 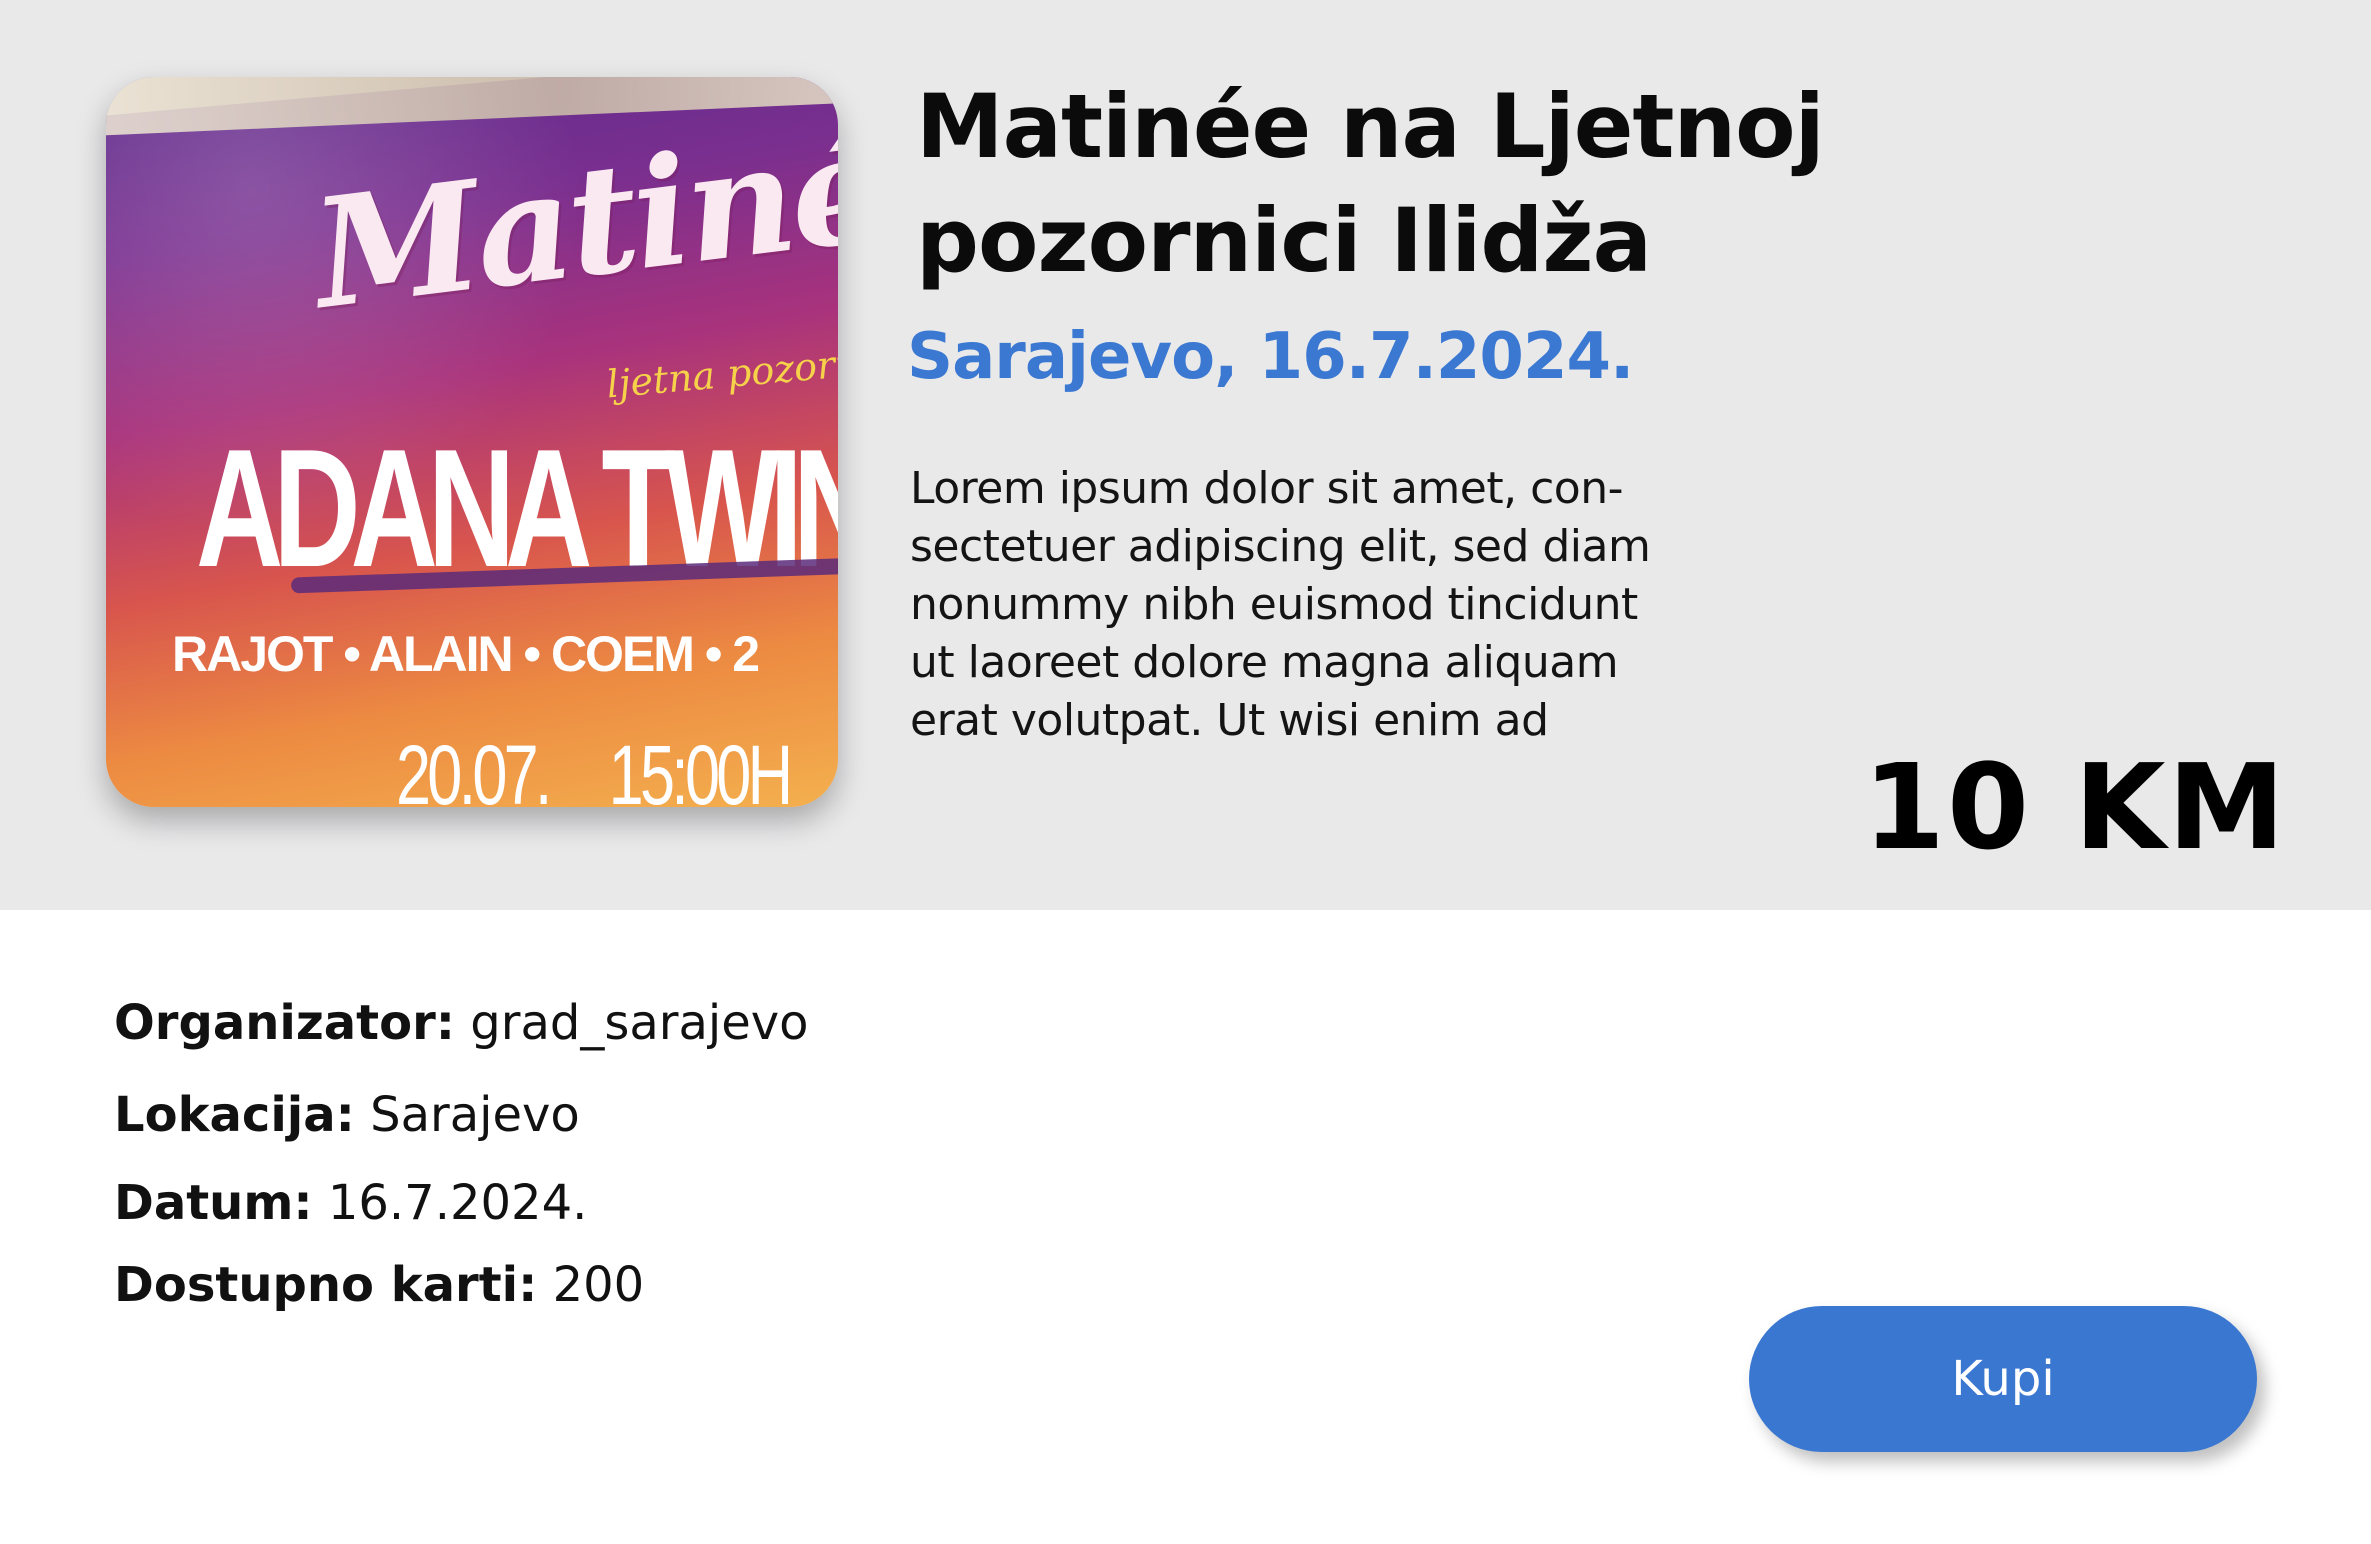 What do you see at coordinates (284, 1023) in the screenshot?
I see `detail-organizer-label: Organizator:` at bounding box center [284, 1023].